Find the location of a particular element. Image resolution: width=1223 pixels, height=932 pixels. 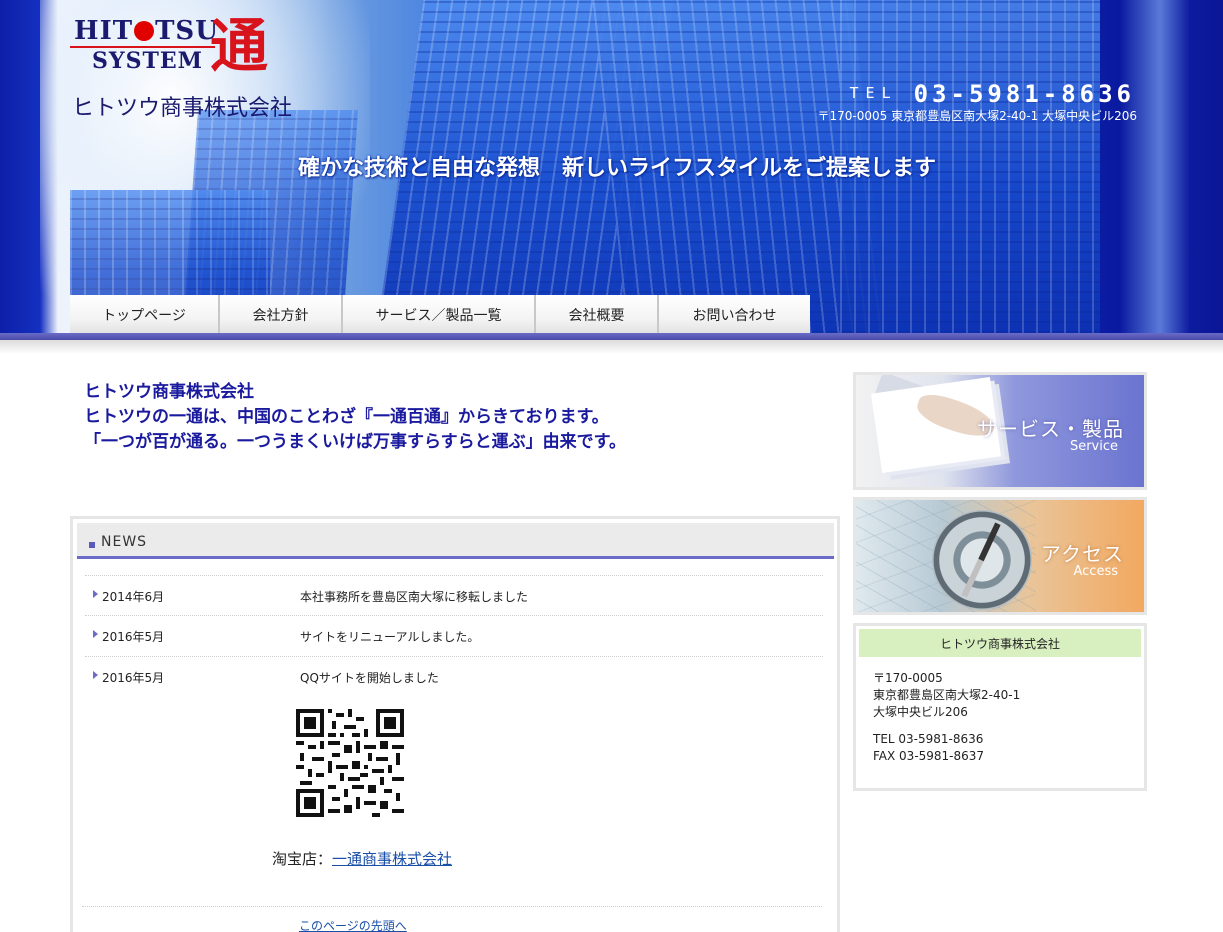

access-banner-title: アクセス is located at coordinates (1082, 554).